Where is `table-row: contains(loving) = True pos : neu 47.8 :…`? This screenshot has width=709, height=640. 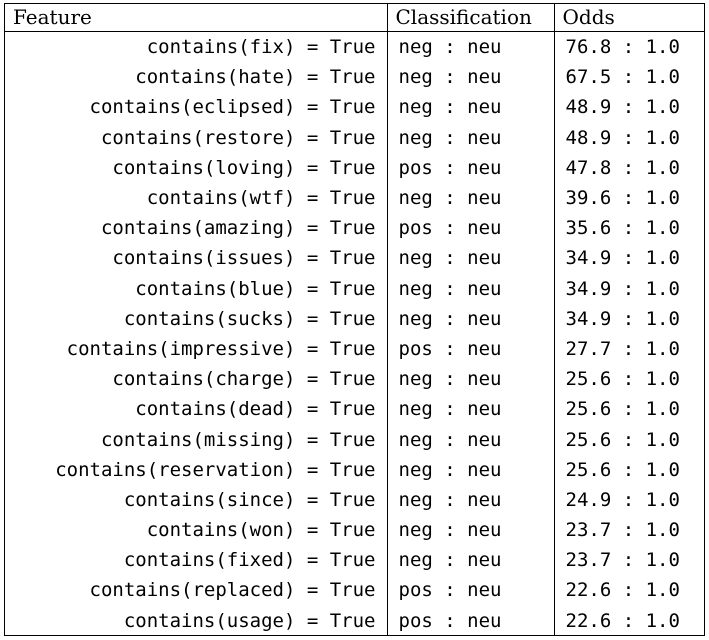
table-row: contains(loving) = True pos : neu 47.8 :… is located at coordinates (354, 167).